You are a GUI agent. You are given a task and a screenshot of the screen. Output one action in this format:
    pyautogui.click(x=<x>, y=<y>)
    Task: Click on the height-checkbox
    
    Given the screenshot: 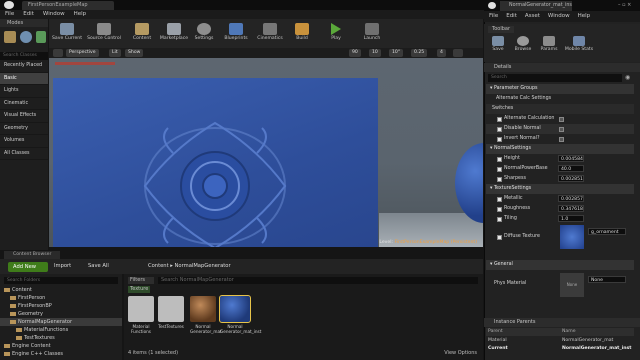 What is the action you would take?
    pyautogui.click(x=499, y=159)
    